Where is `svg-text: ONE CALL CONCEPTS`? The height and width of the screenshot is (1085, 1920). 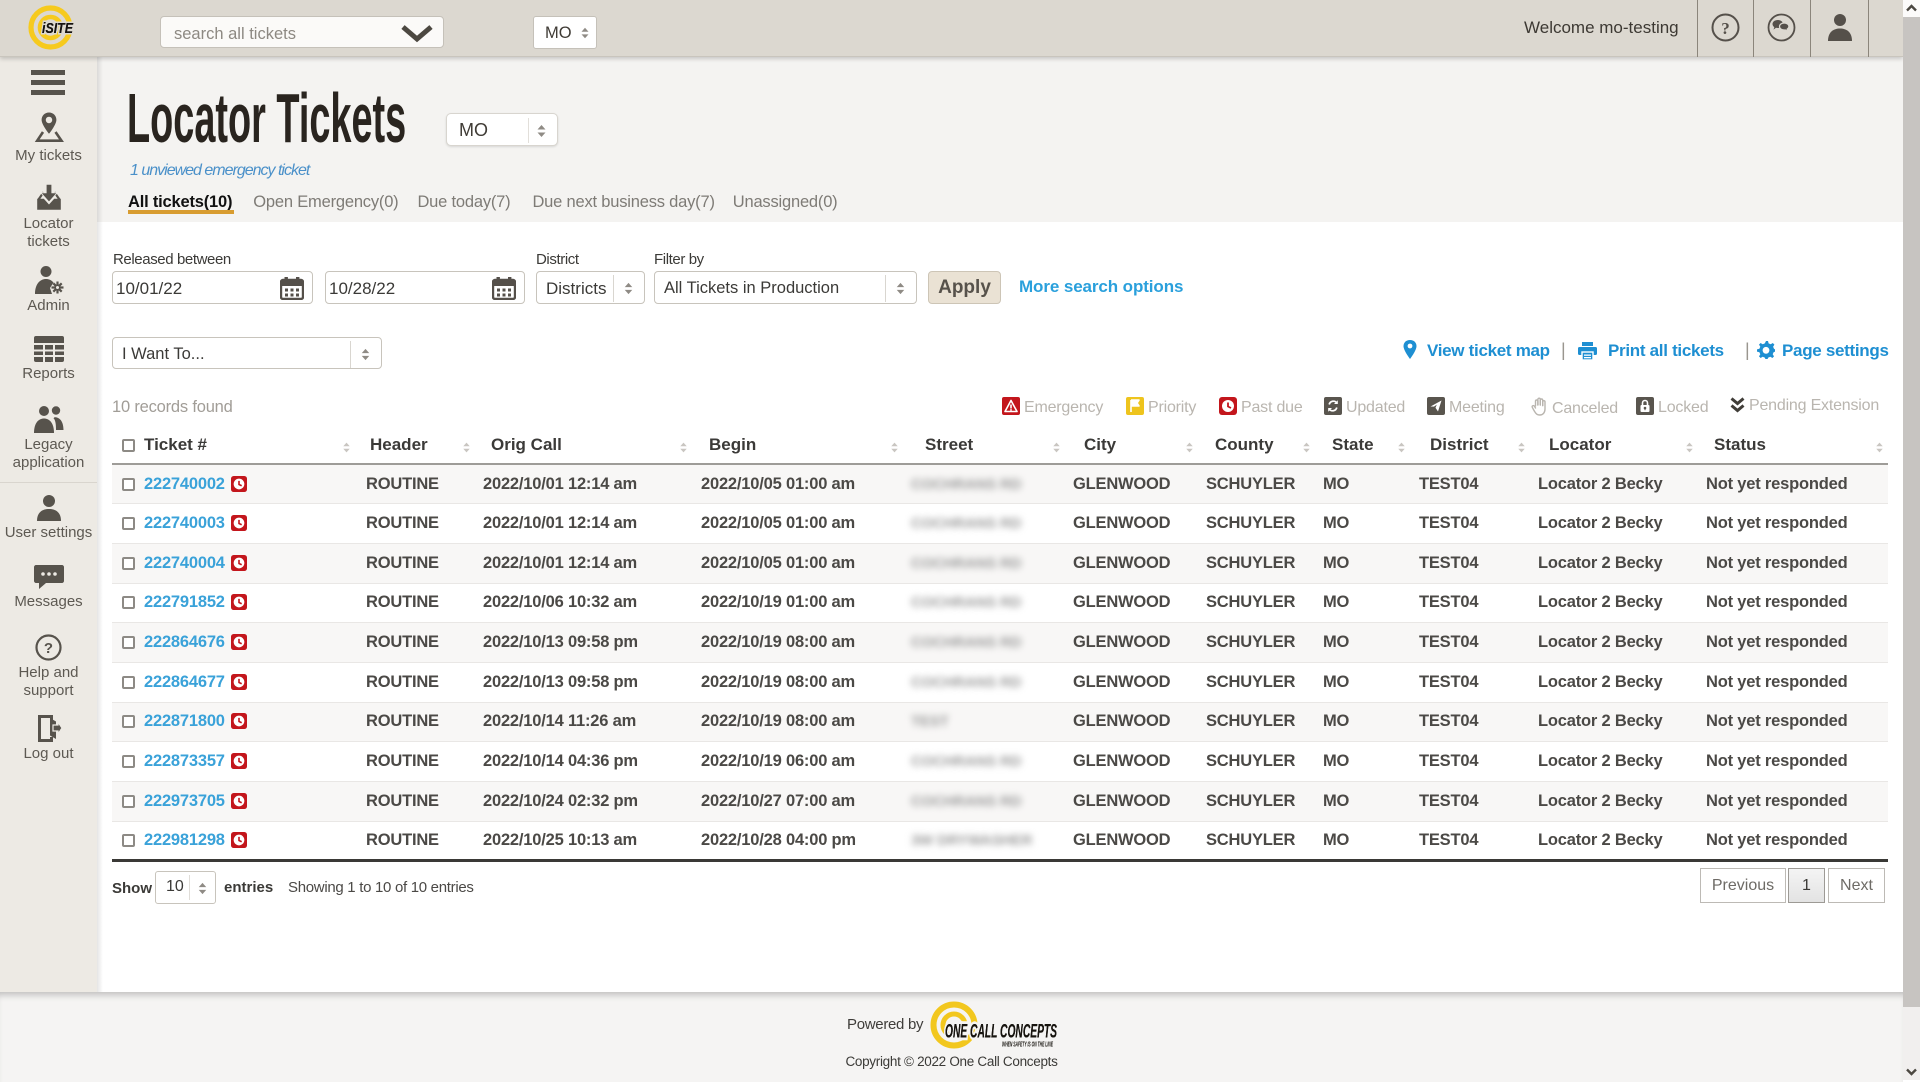 svg-text: ONE CALL CONCEPTS is located at coordinates (1001, 1032).